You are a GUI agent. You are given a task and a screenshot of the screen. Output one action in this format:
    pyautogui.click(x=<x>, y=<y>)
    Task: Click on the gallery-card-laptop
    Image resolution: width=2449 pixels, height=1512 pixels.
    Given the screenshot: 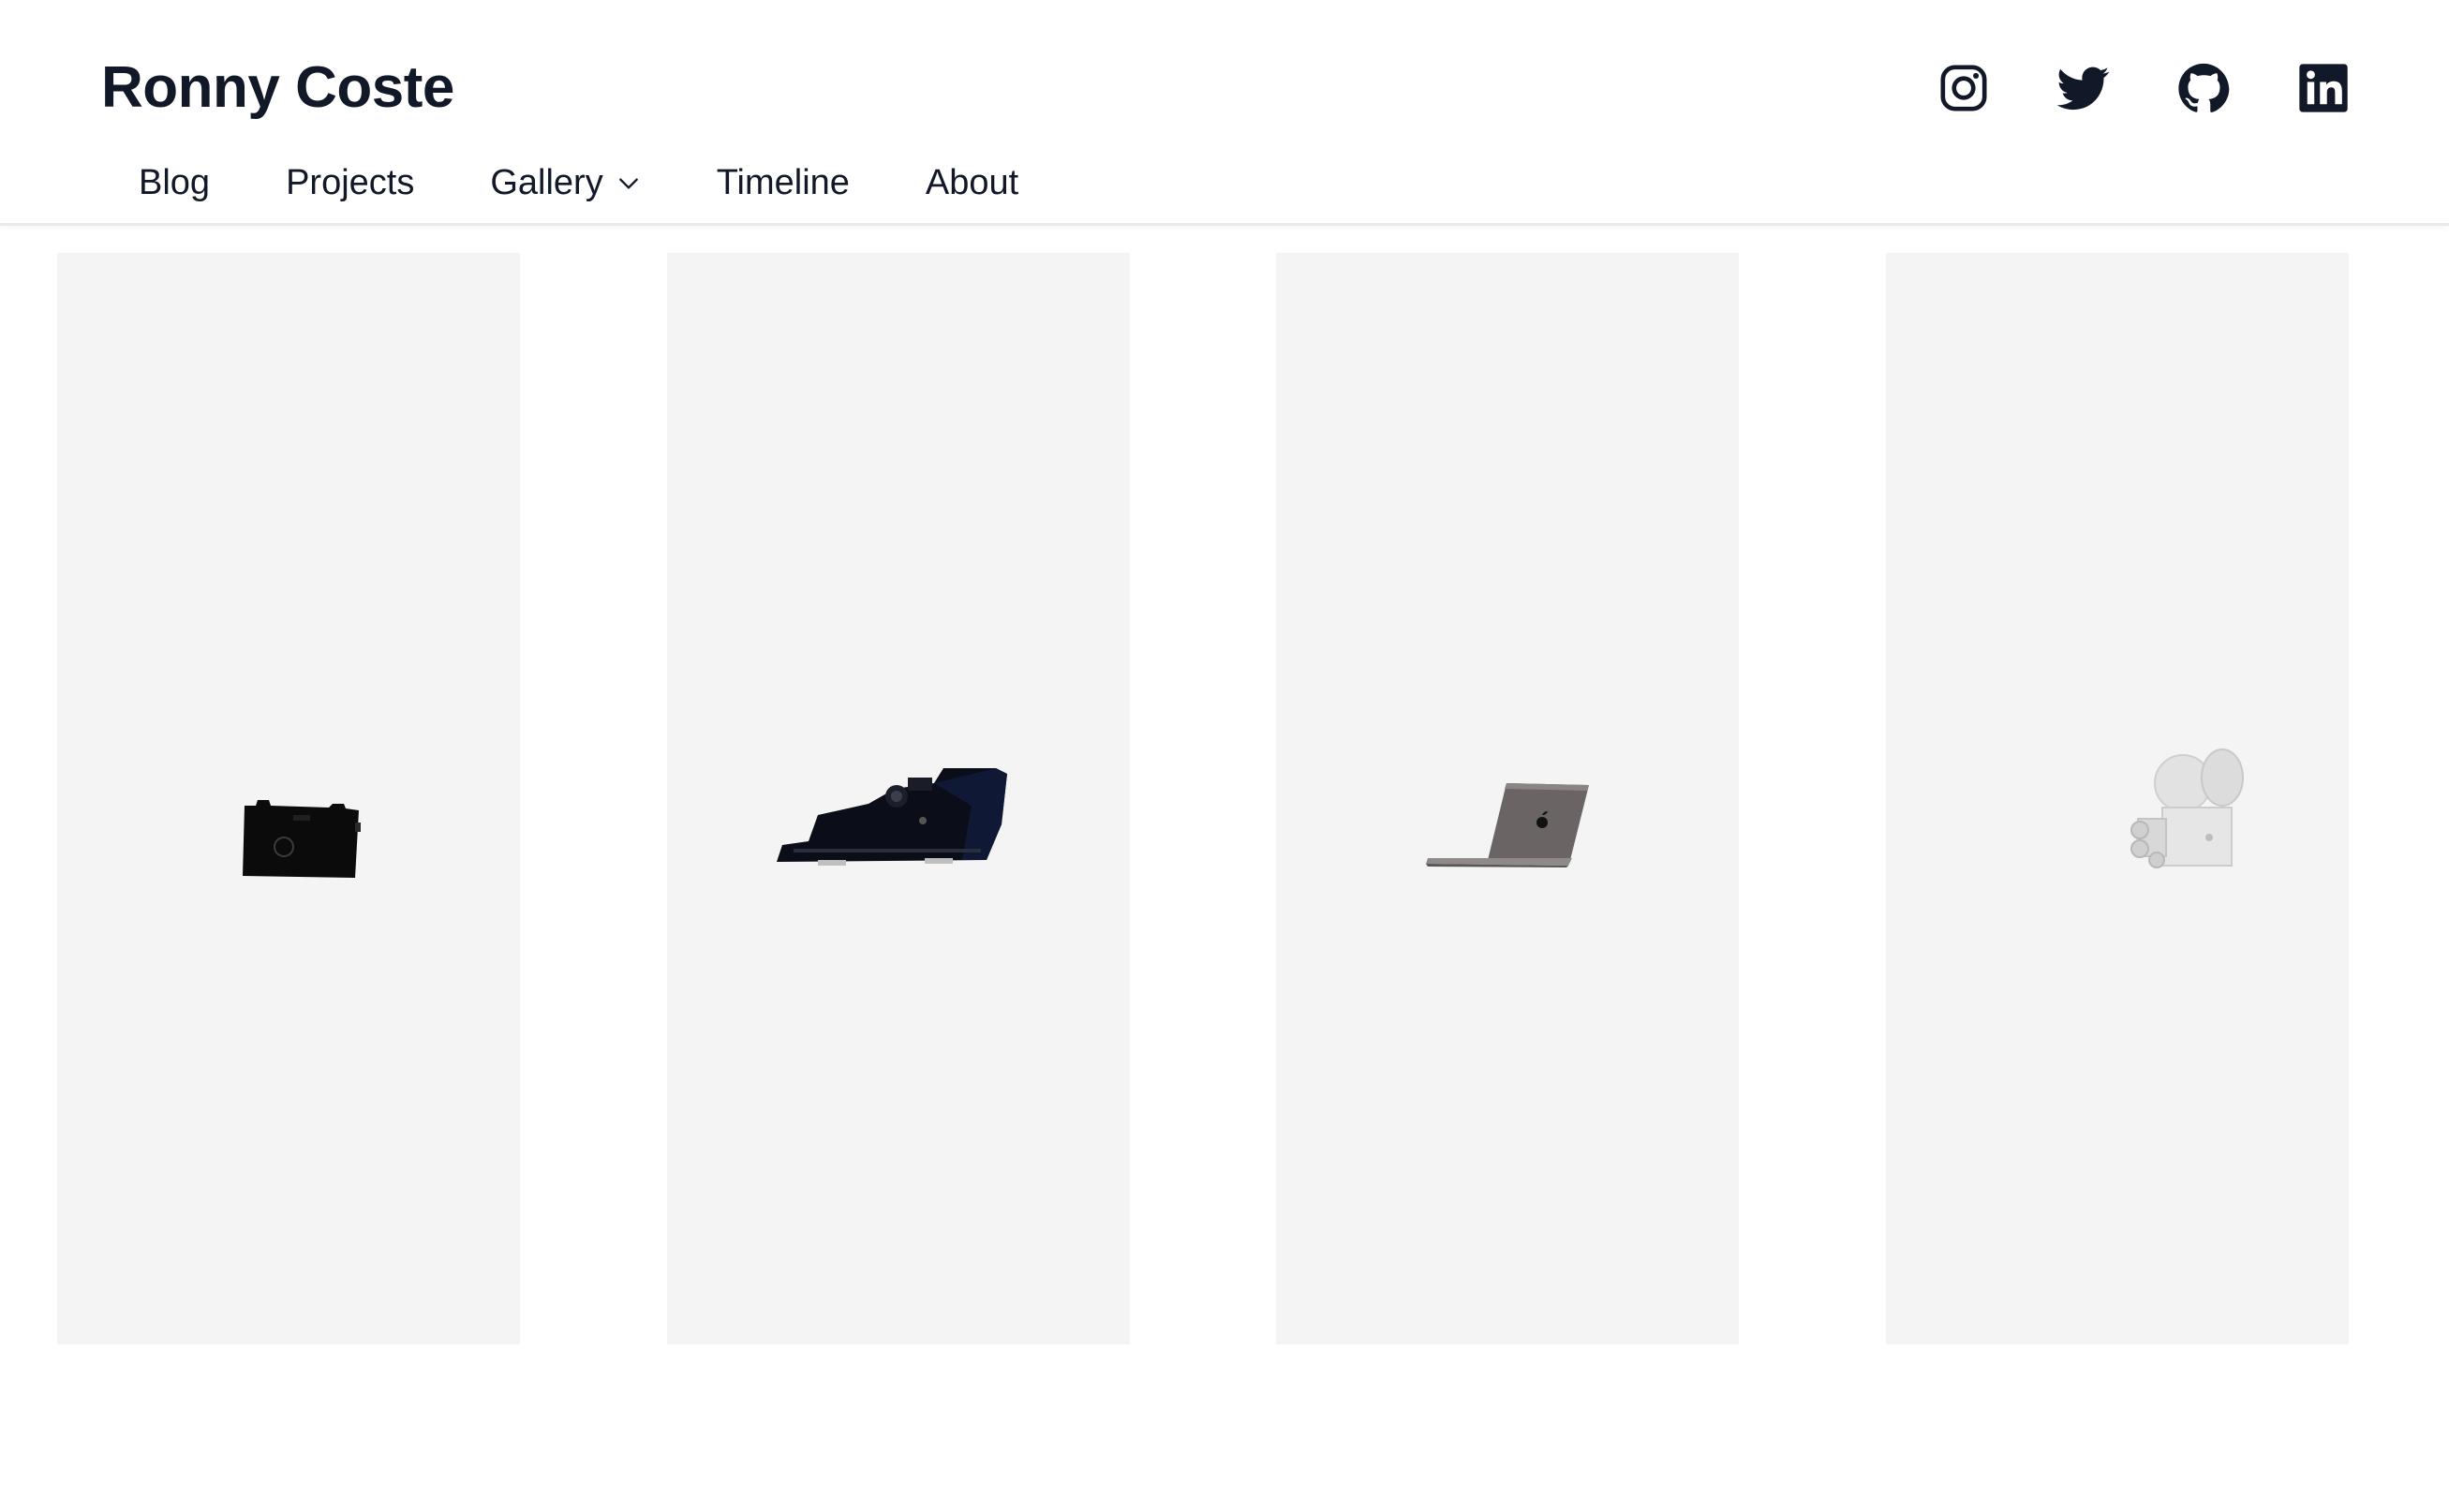 What is the action you would take?
    pyautogui.click(x=1508, y=798)
    